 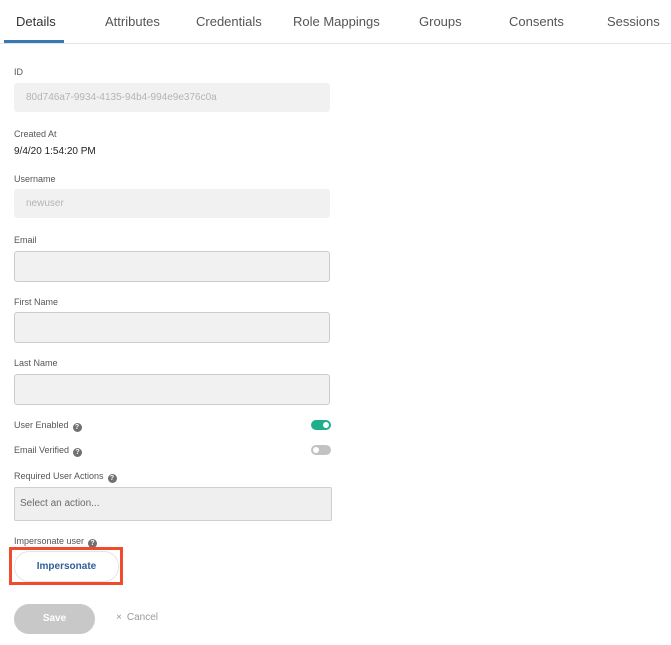 What do you see at coordinates (35, 179) in the screenshot?
I see `username-label: Username` at bounding box center [35, 179].